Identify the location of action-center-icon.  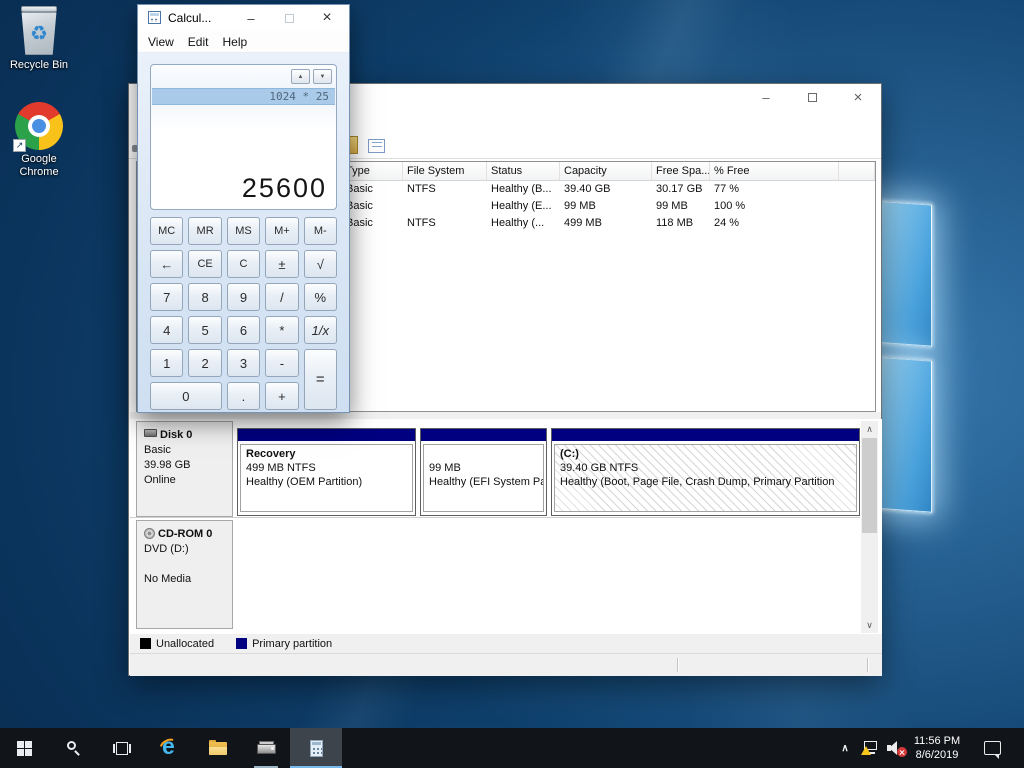
(992, 750).